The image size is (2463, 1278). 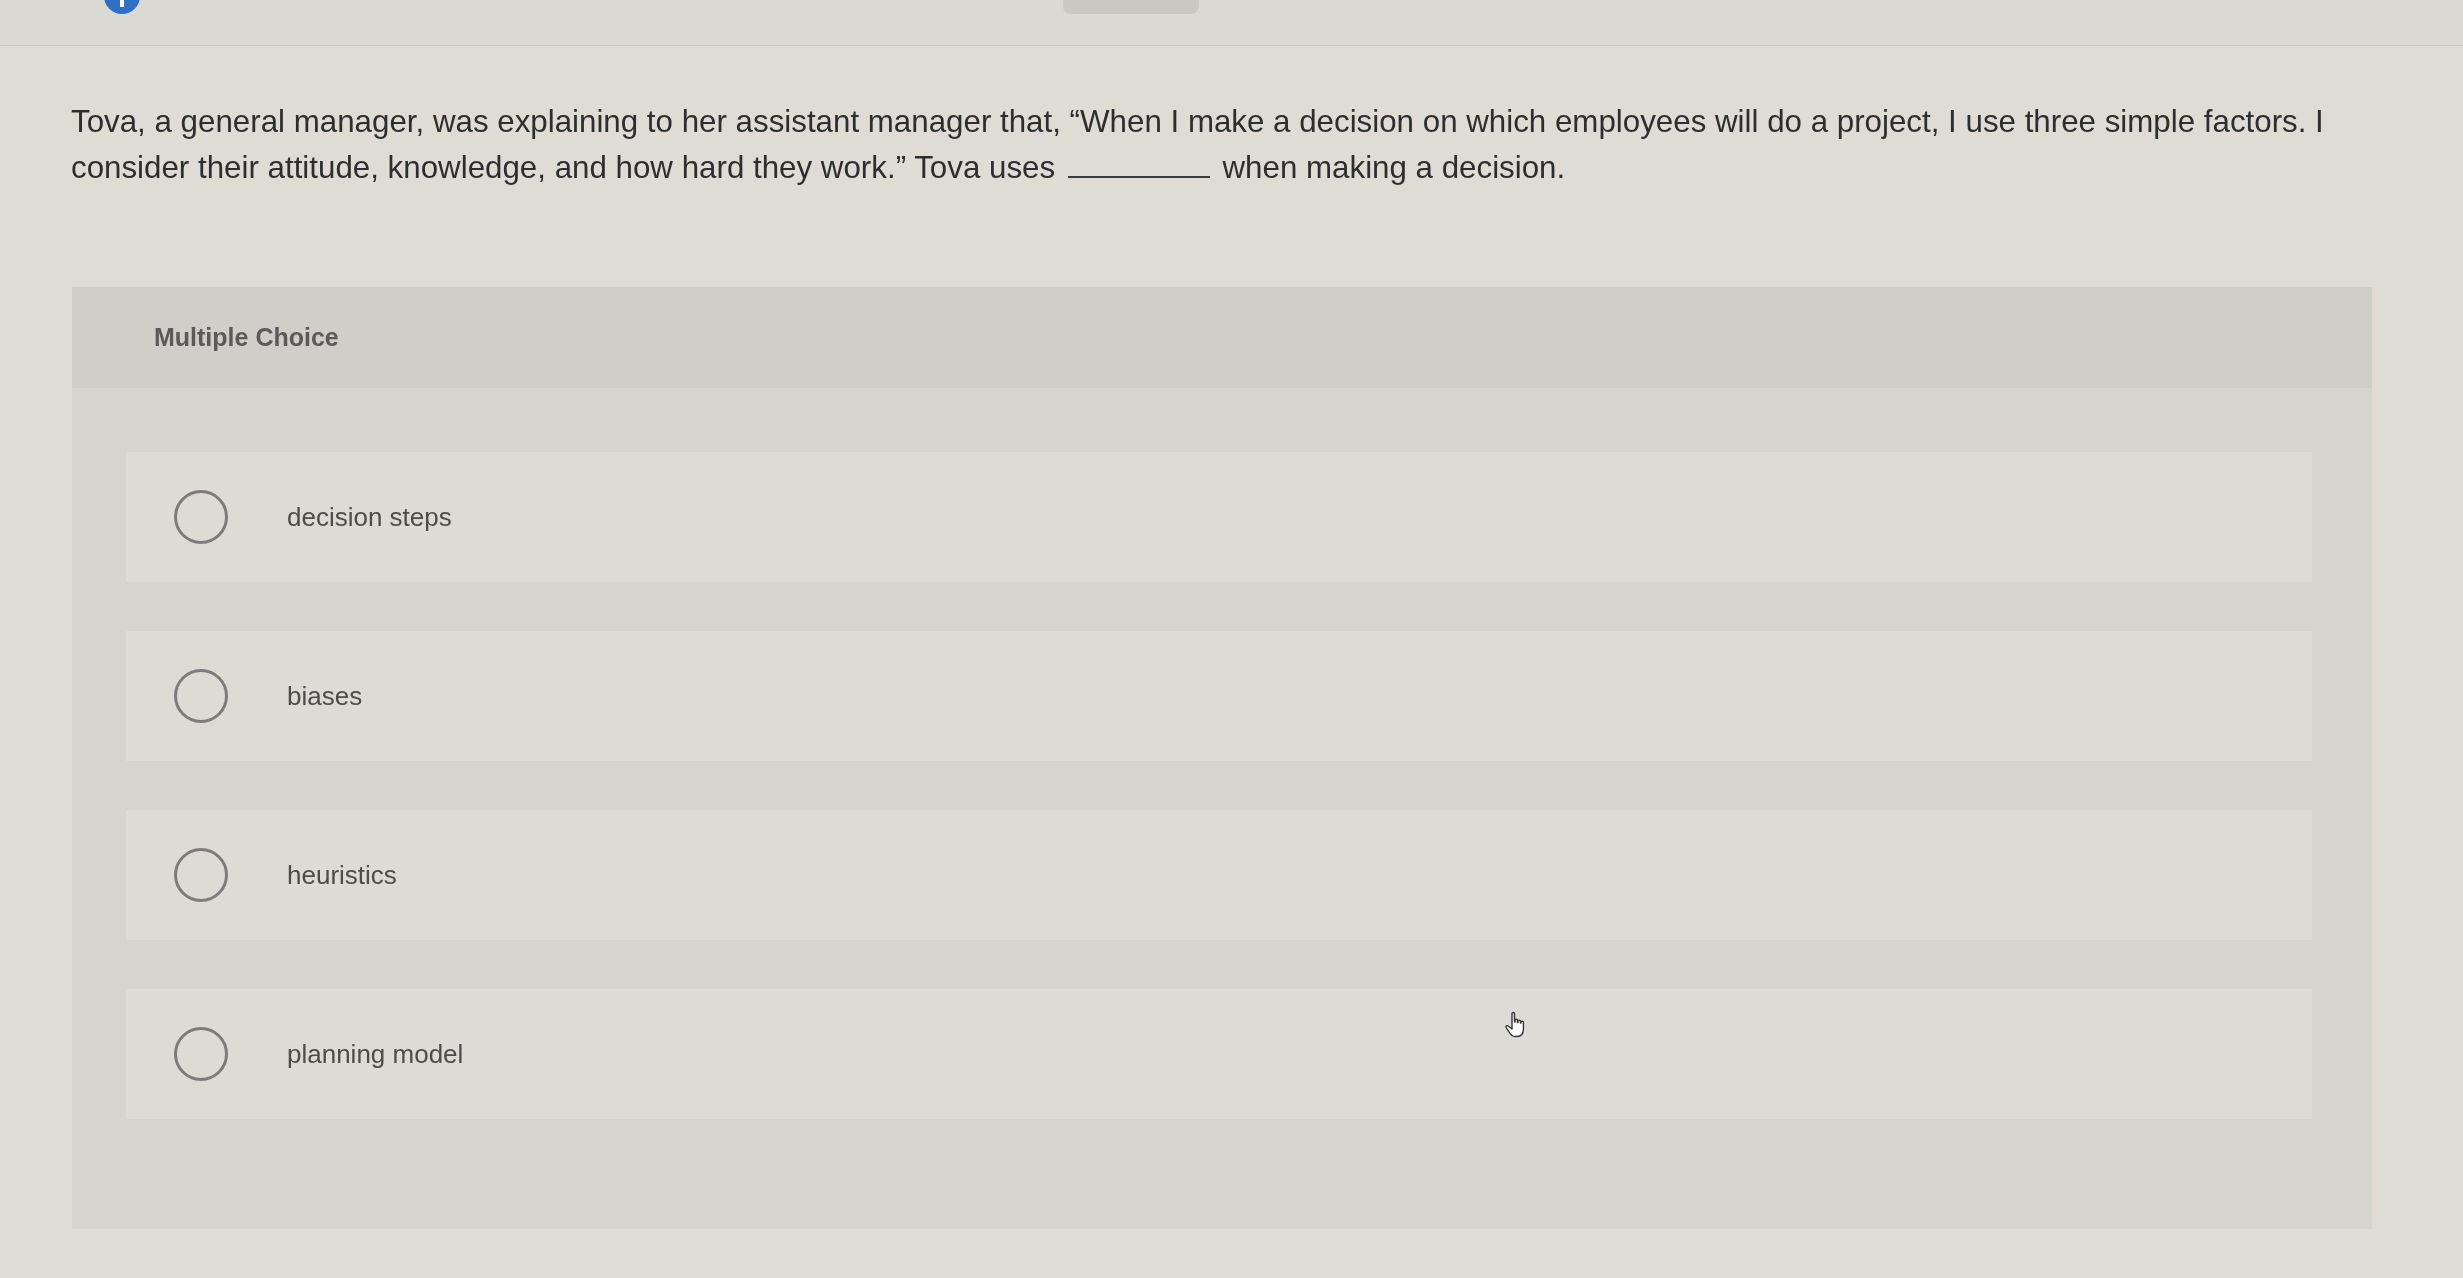 I want to click on question-type-label: Multiple Choice, so click(x=246, y=337).